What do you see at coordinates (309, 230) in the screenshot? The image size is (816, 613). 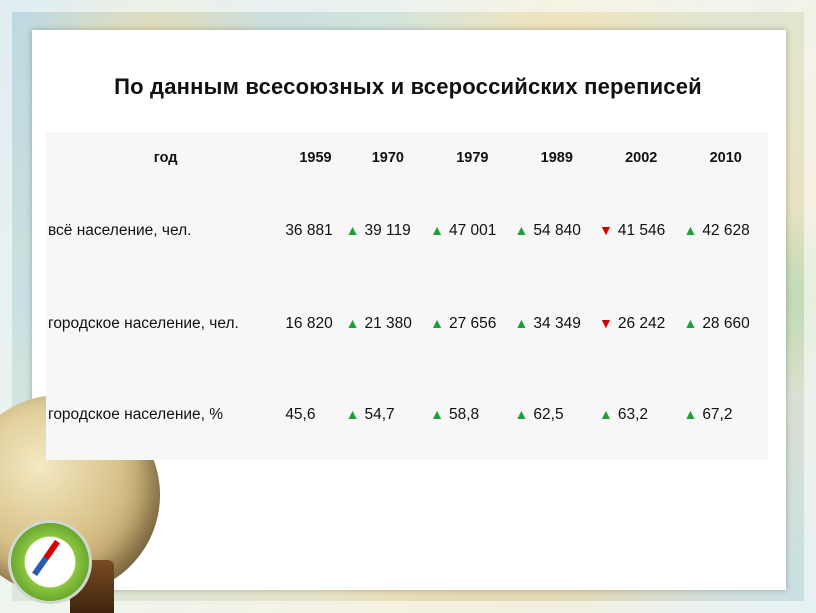 I see `cell-value: 36 881` at bounding box center [309, 230].